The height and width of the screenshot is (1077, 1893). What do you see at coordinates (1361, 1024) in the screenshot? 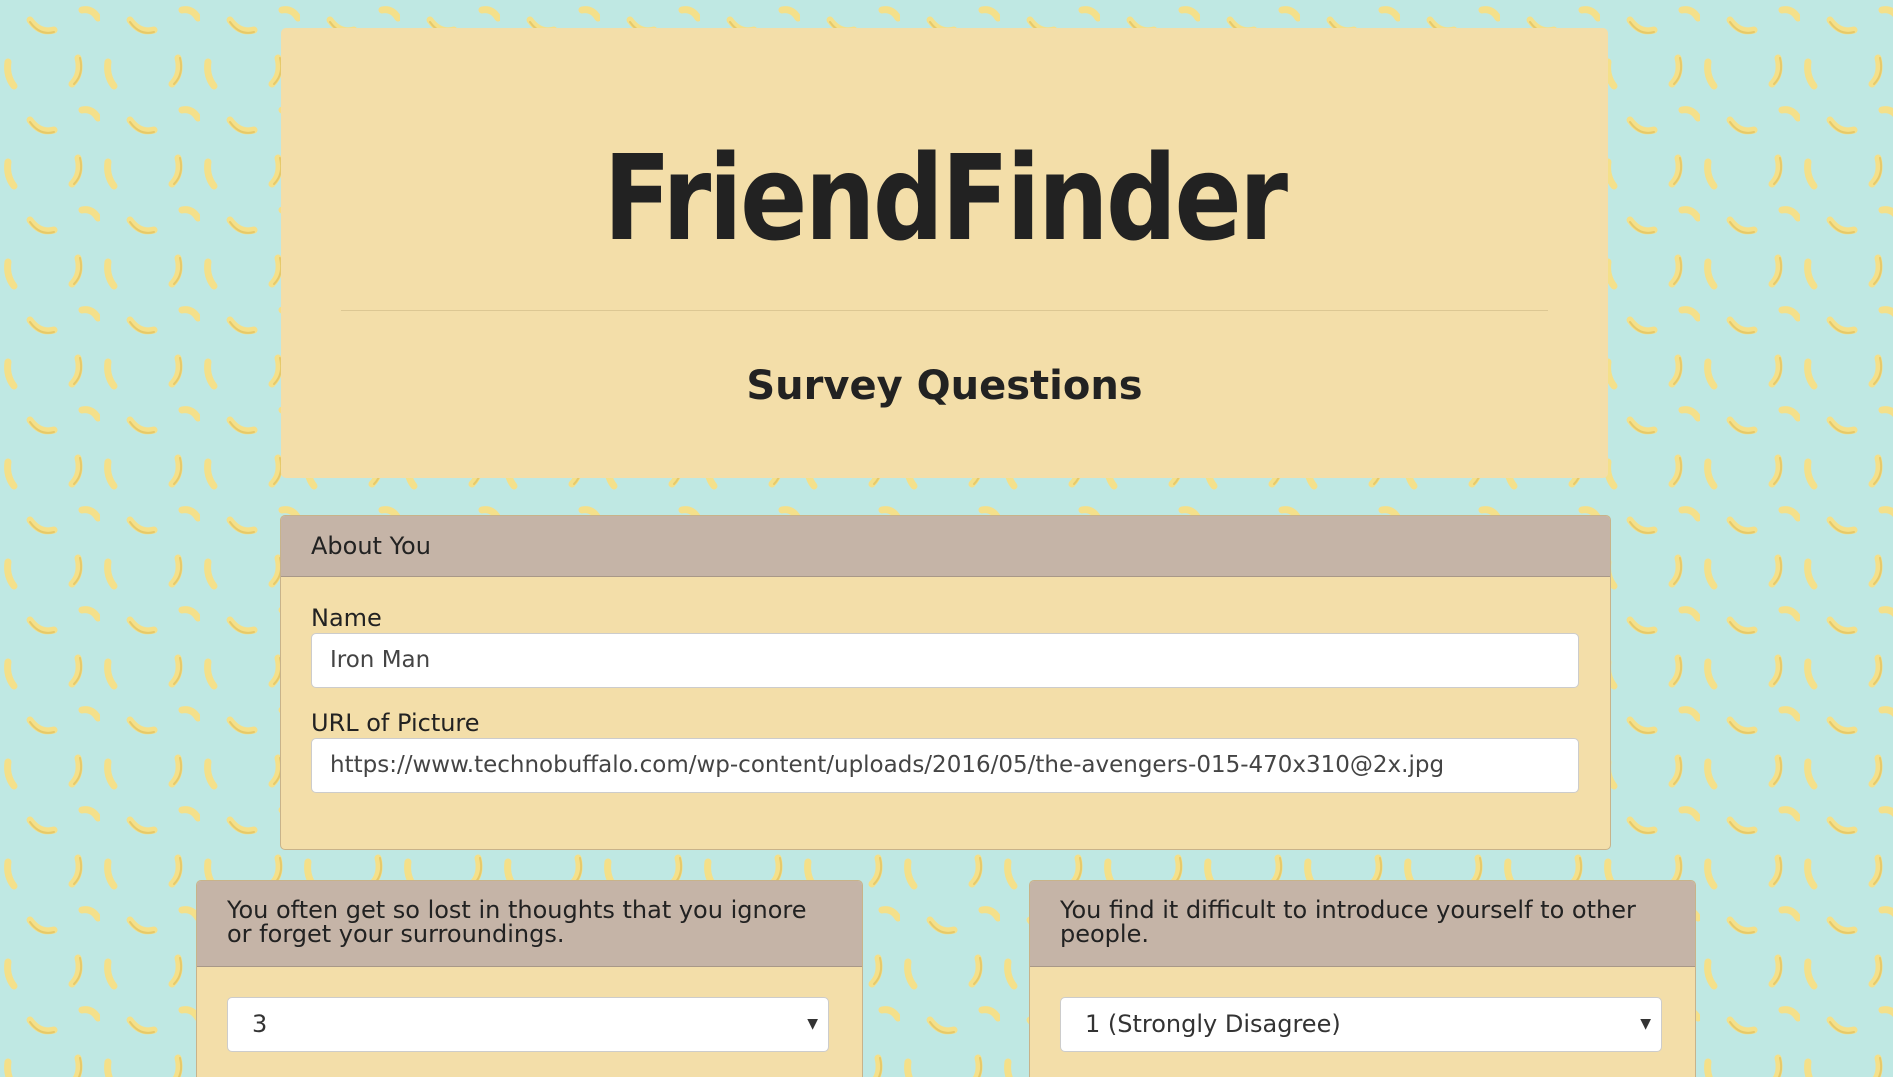
I see `question-2-select: 1 (Strongly Disagree) ▼` at bounding box center [1361, 1024].